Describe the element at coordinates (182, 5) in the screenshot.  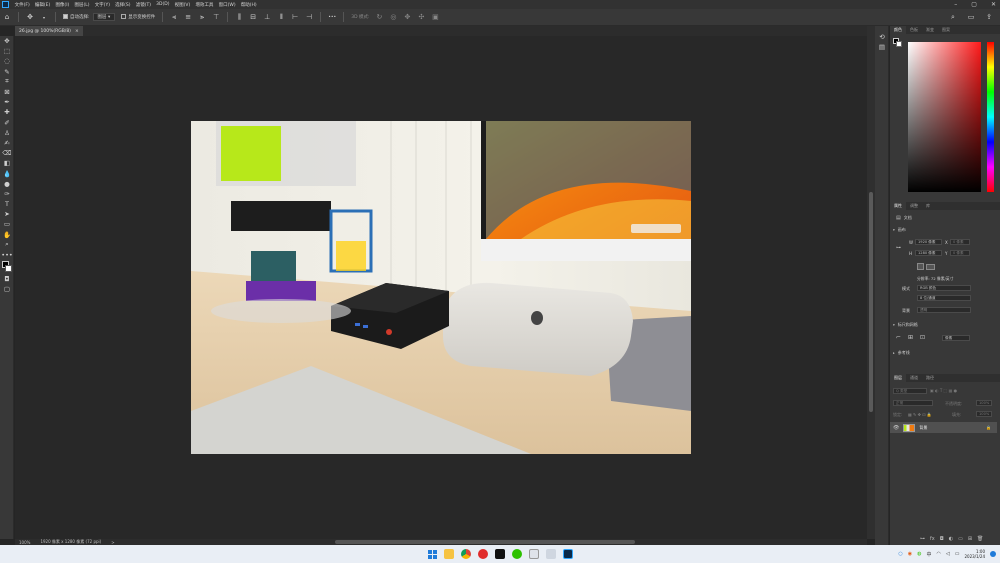
I see `menu-view: 视图(V)` at that location.